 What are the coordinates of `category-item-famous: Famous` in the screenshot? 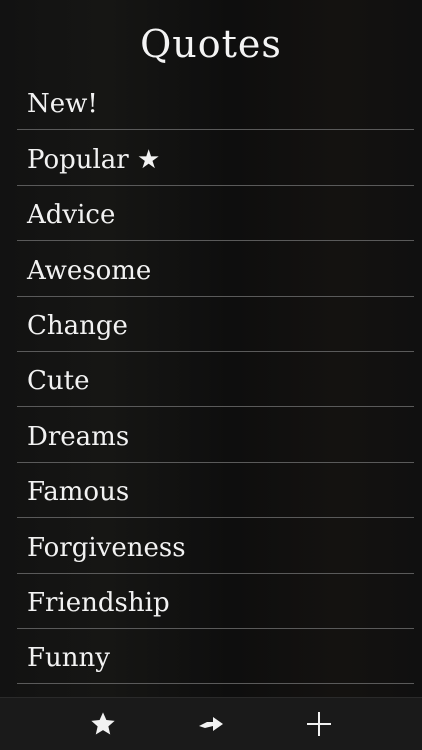 It's located at (215, 491).